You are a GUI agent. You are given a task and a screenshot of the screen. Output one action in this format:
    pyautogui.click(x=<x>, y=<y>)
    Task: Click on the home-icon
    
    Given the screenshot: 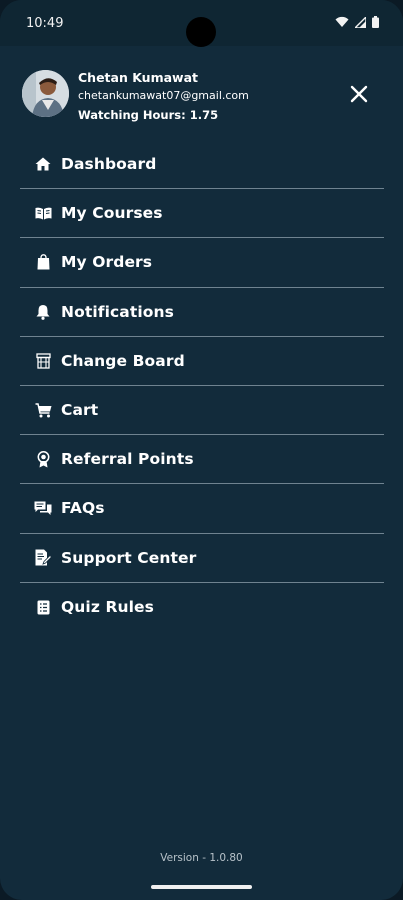 What is the action you would take?
    pyautogui.click(x=43, y=164)
    